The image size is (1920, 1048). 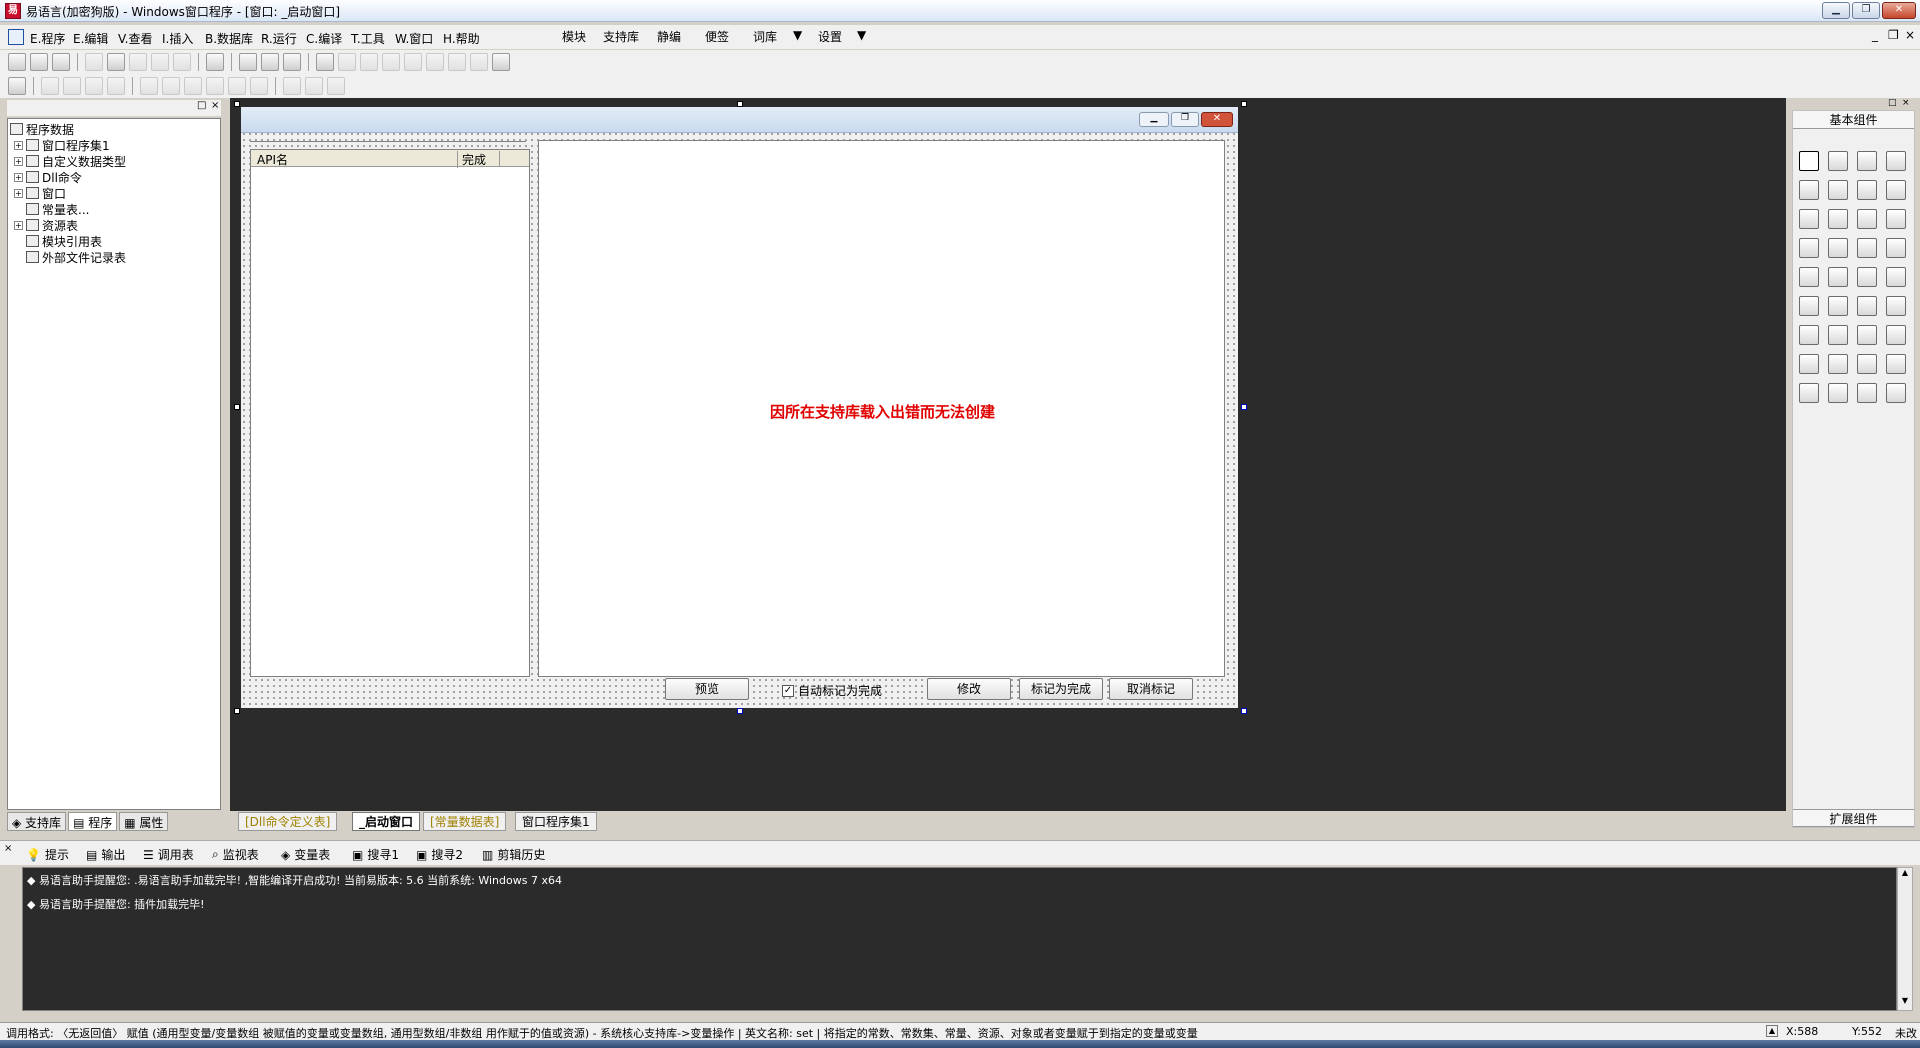 I want to click on run-to-cursor-icon, so click(x=457, y=62).